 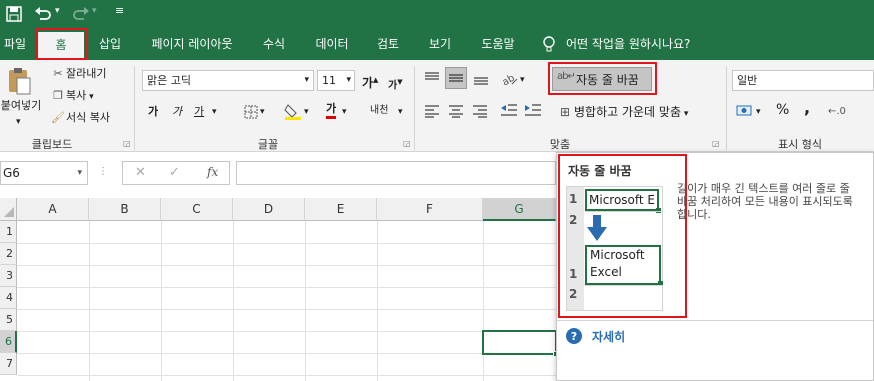 I want to click on increase-indent-icon, so click(x=533, y=111).